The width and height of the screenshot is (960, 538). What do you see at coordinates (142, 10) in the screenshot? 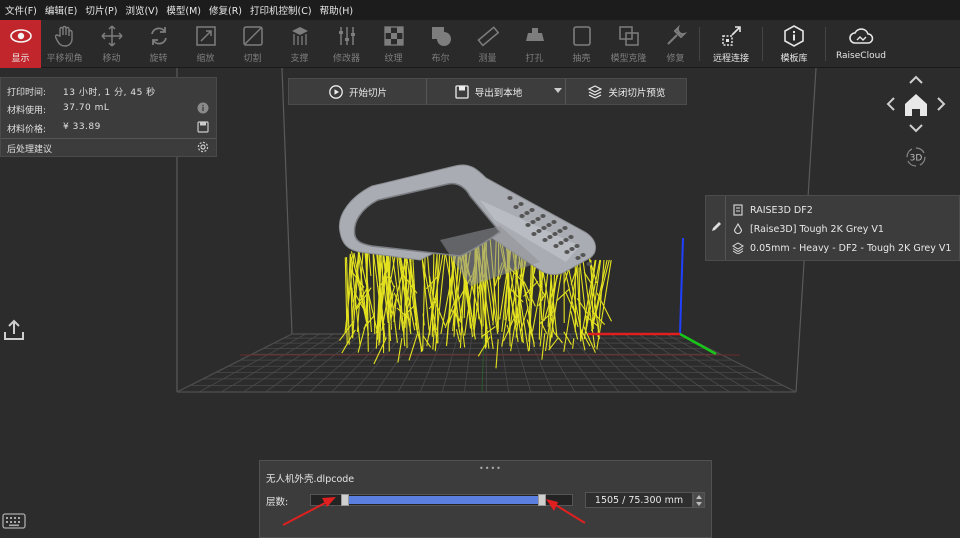
I see `menu-view: 浏览(V)` at bounding box center [142, 10].